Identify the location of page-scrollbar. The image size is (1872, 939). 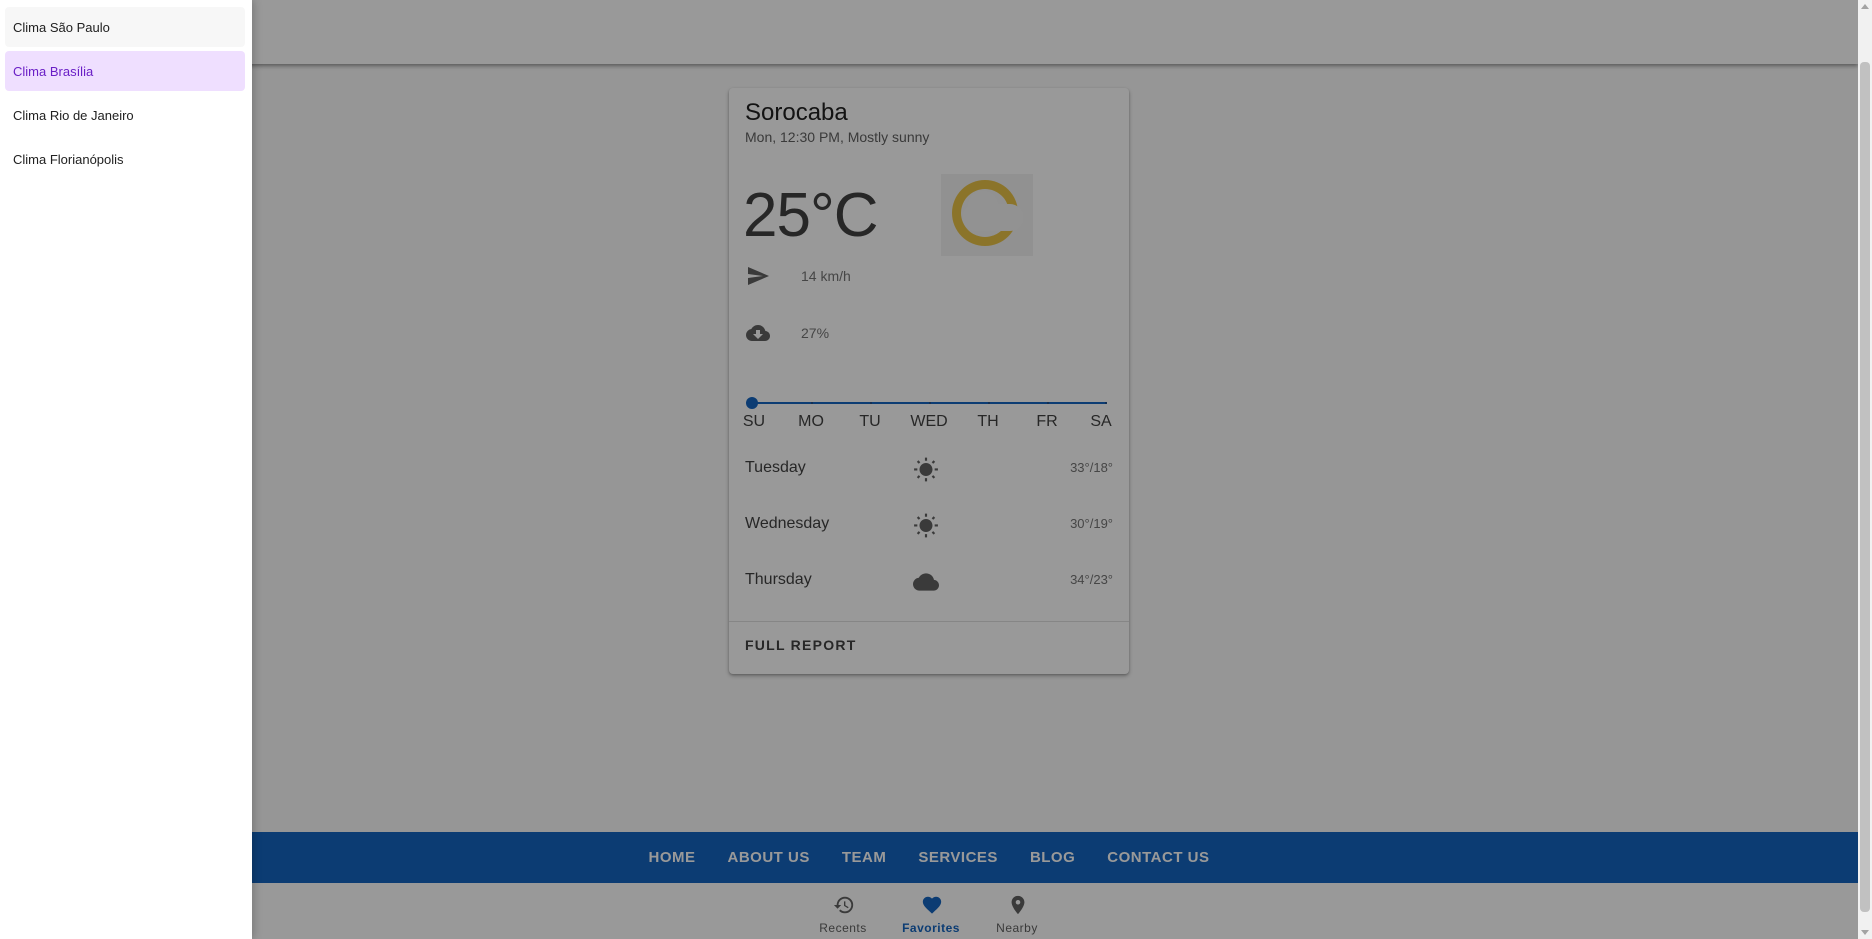
(1865, 469).